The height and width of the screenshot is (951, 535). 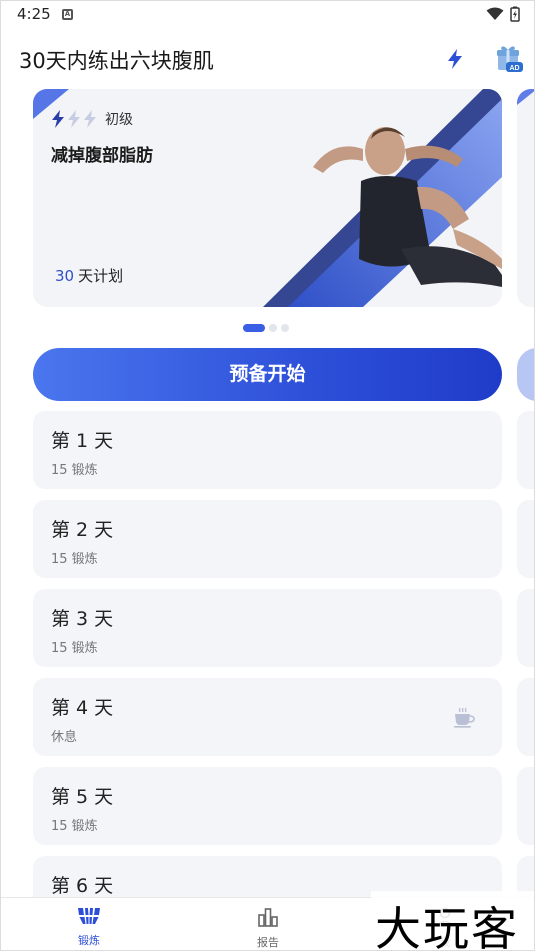 What do you see at coordinates (267, 450) in the screenshot?
I see `day-card-1: 第 1 天 15 锻炼` at bounding box center [267, 450].